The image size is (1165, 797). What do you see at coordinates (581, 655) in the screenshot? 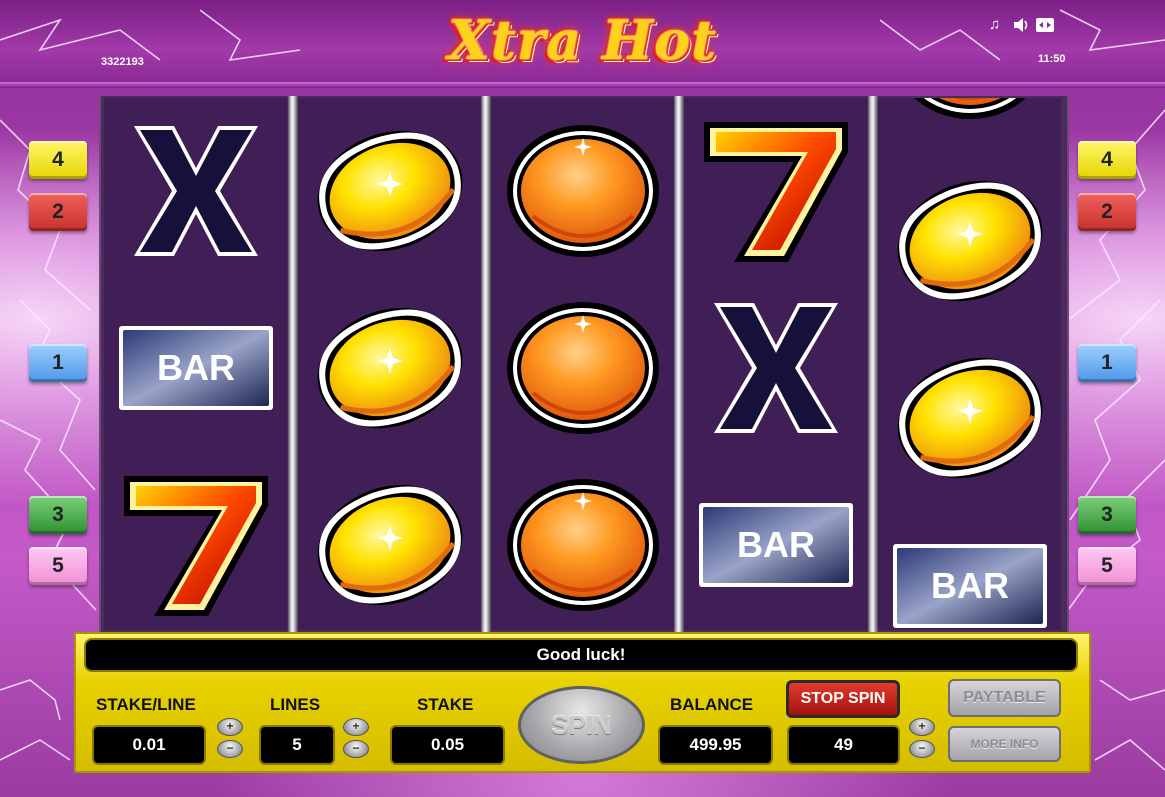
I see `message-bar: Good luck!` at bounding box center [581, 655].